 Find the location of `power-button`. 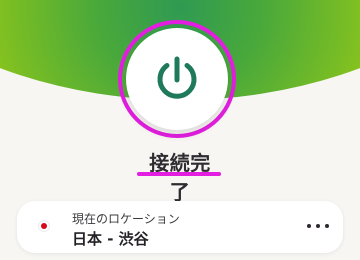

power-button is located at coordinates (177, 79).